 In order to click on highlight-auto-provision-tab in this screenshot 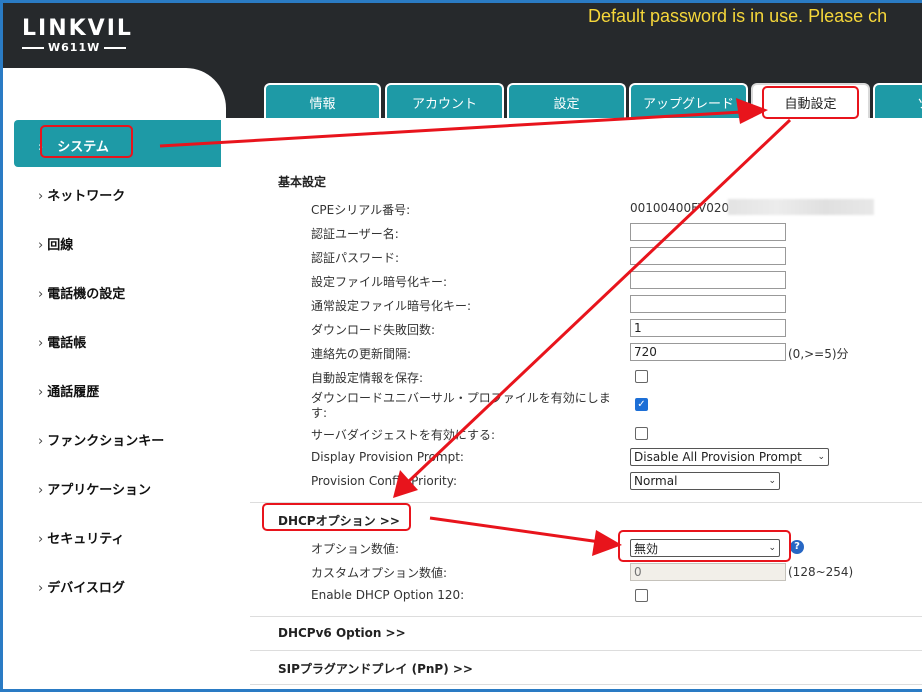, I will do `click(810, 102)`.